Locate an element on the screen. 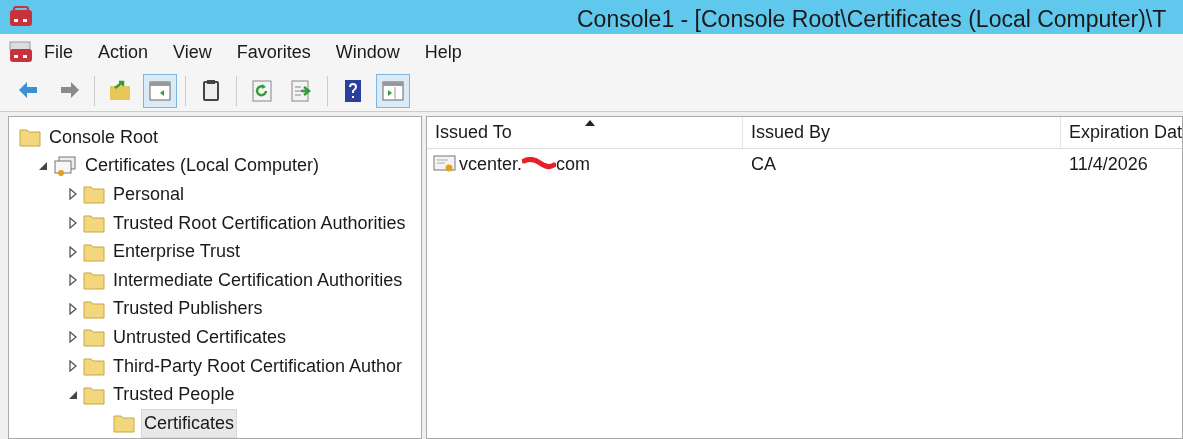 Image resolution: width=1183 pixels, height=439 pixels. tree-item: Trusted Root Certification Authorities is located at coordinates (259, 223).